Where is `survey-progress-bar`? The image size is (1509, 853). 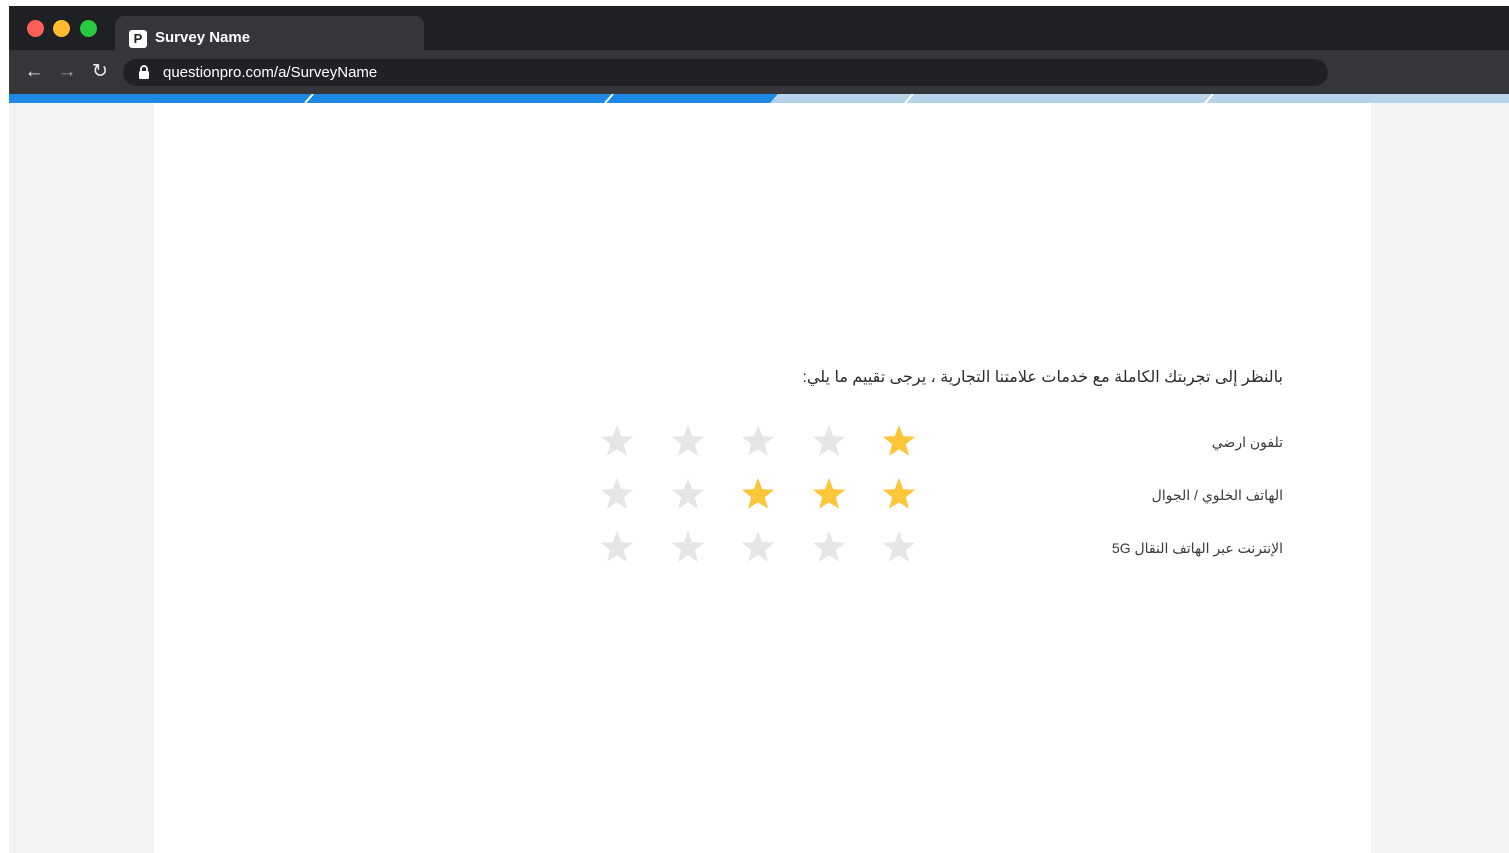 survey-progress-bar is located at coordinates (759, 98).